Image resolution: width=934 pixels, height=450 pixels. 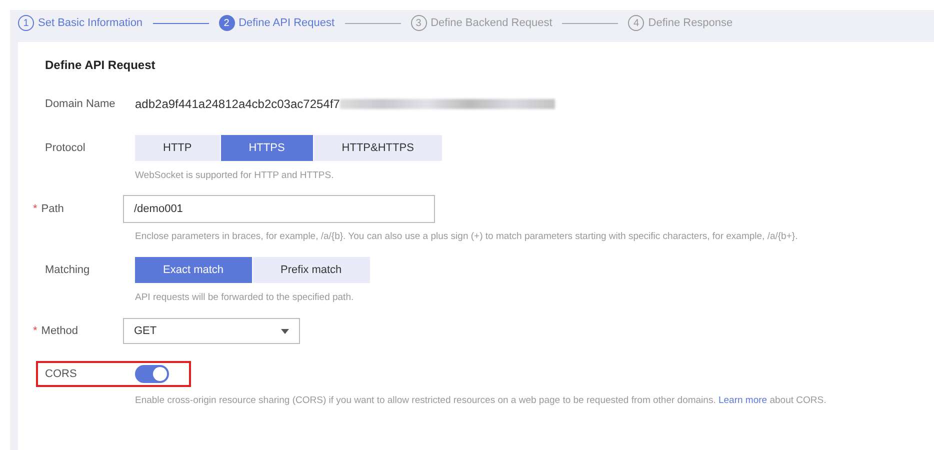 I want to click on option-button: HTTP&HTTPS, so click(x=378, y=148).